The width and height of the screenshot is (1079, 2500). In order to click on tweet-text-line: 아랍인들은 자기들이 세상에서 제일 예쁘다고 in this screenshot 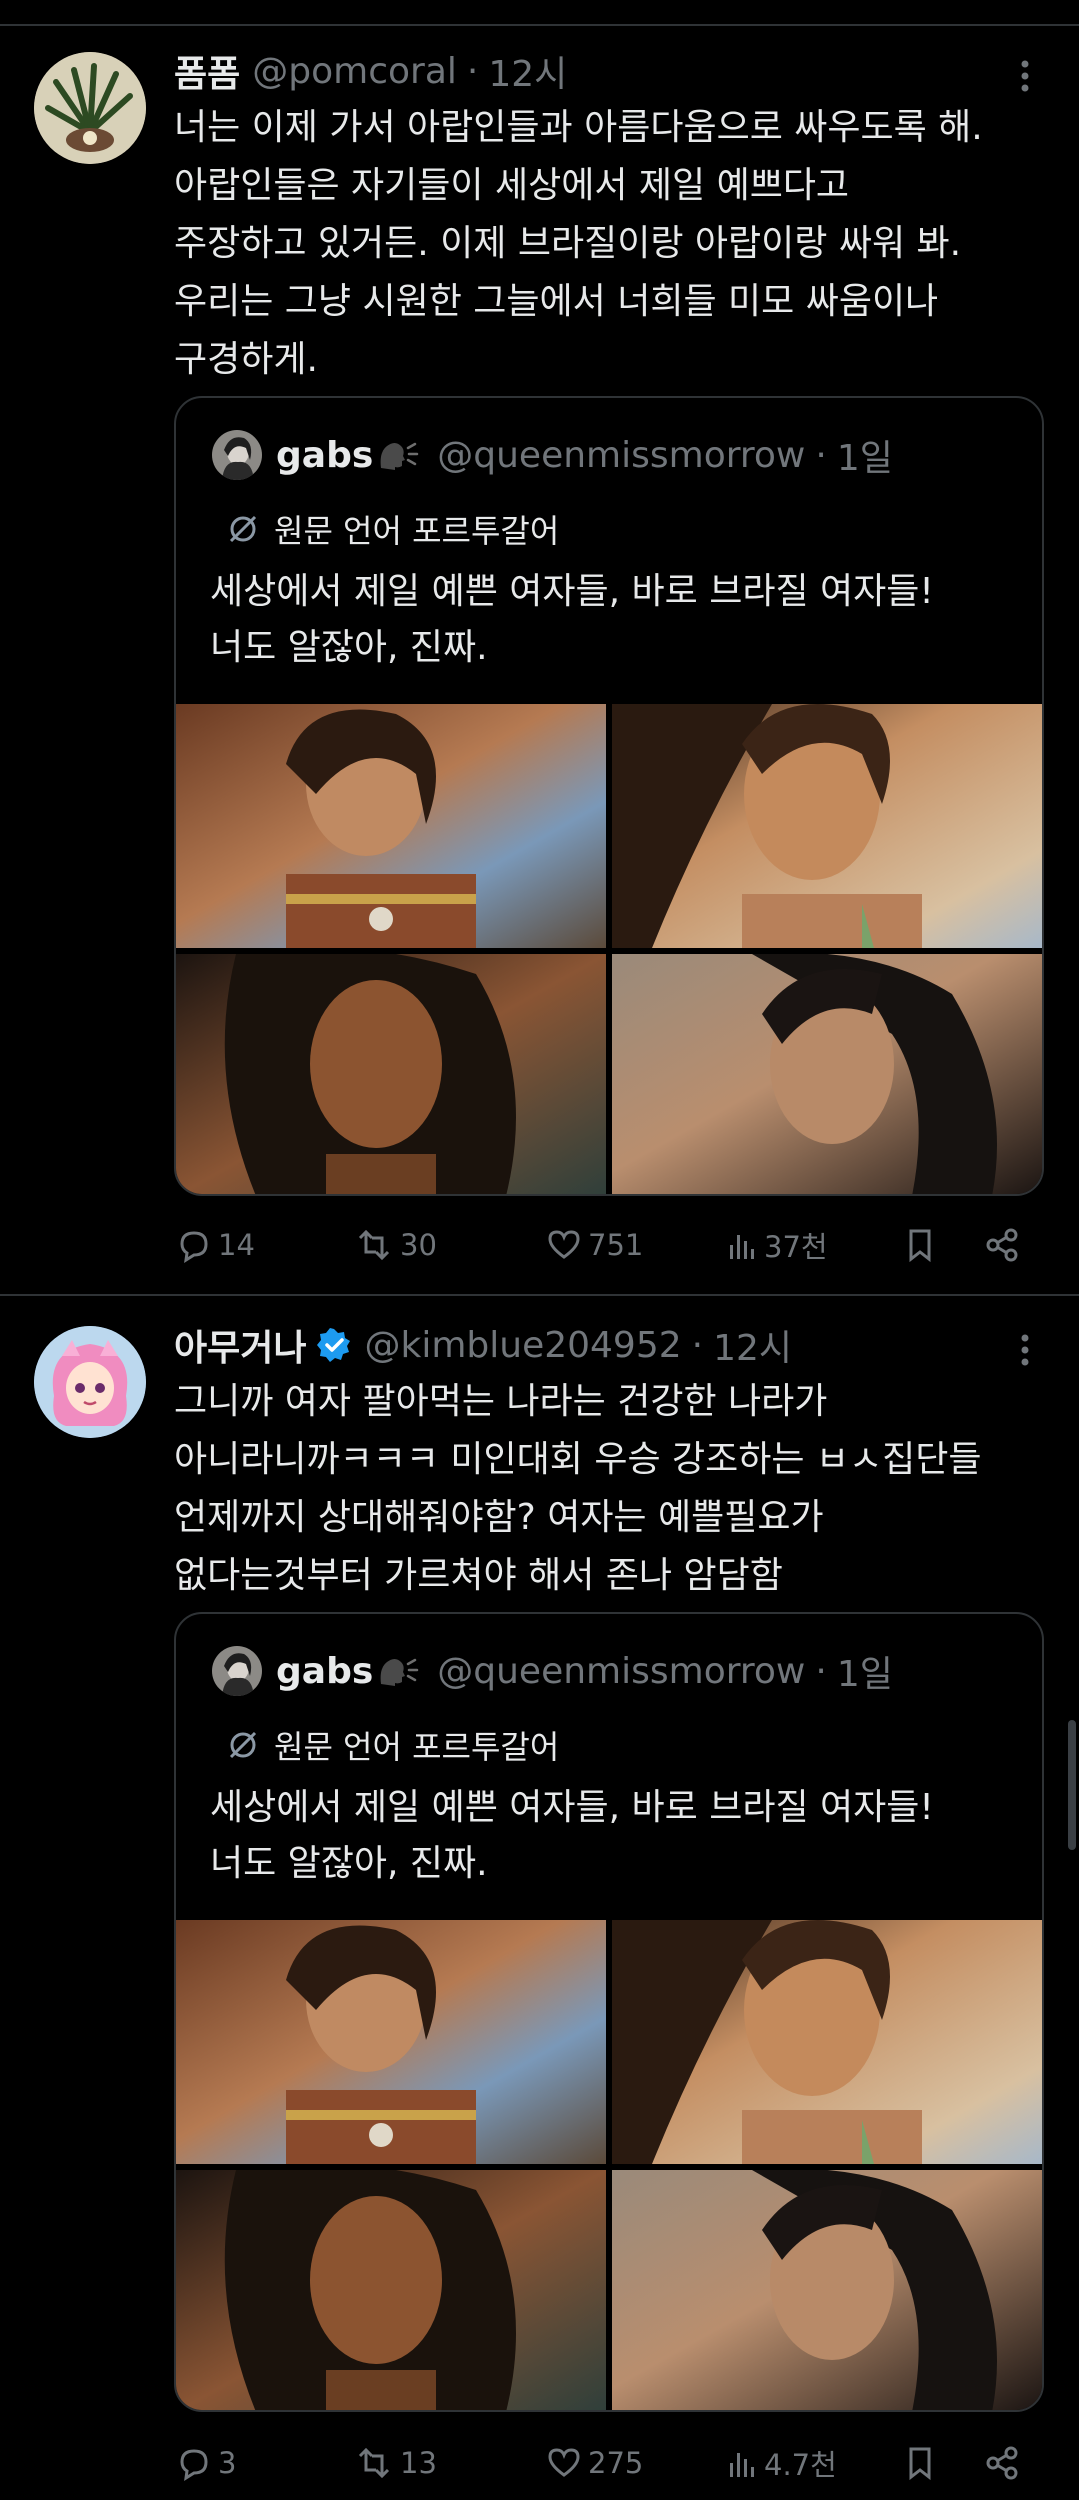, I will do `click(512, 185)`.